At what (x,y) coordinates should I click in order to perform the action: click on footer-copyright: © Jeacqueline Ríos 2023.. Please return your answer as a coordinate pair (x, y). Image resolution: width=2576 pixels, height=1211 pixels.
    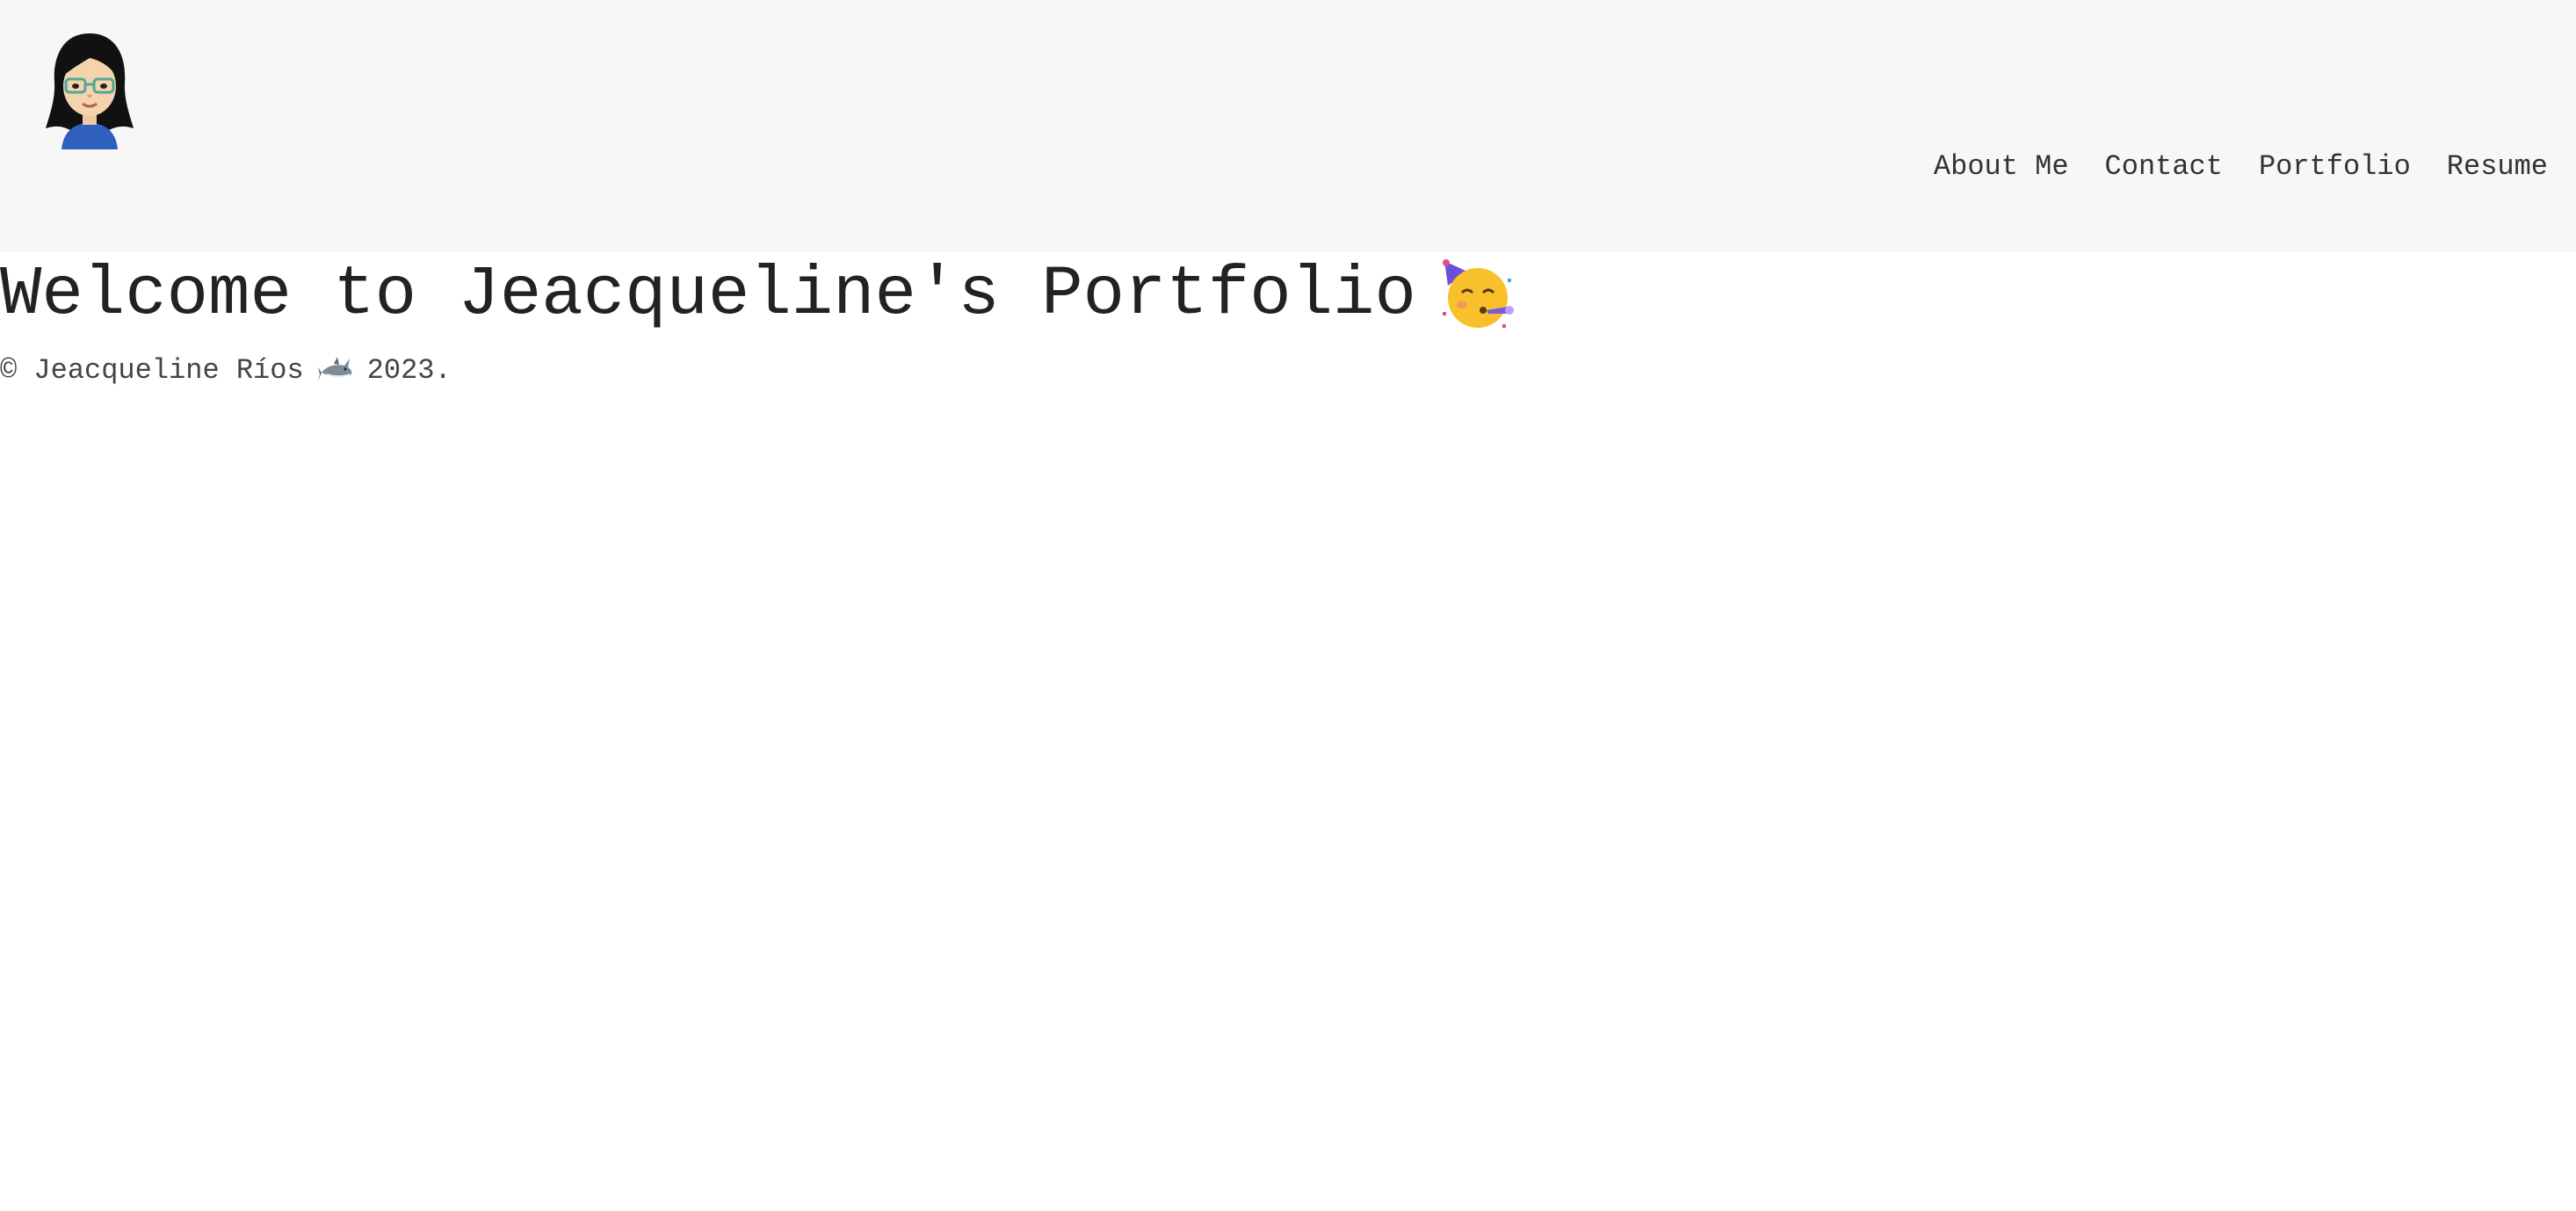
    Looking at the image, I should click on (226, 371).